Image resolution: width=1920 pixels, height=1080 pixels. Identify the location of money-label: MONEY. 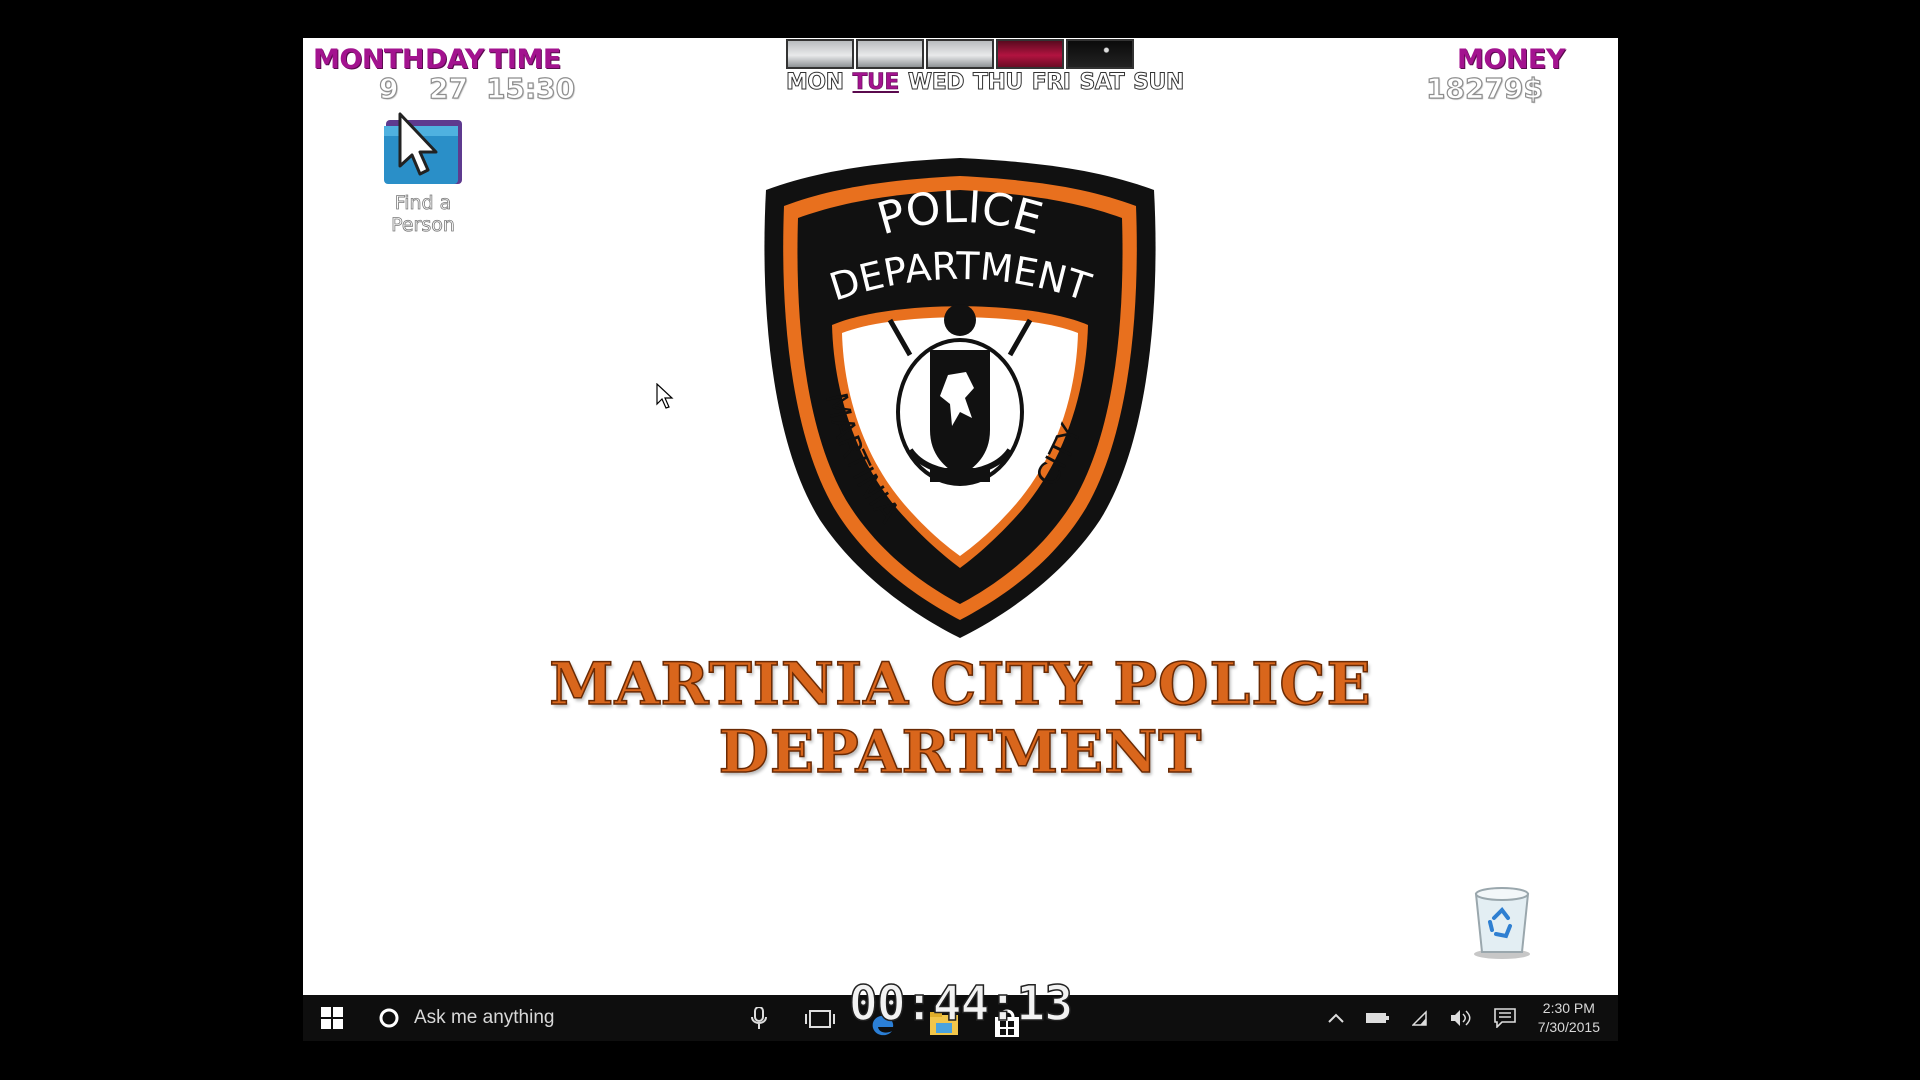
(1511, 59).